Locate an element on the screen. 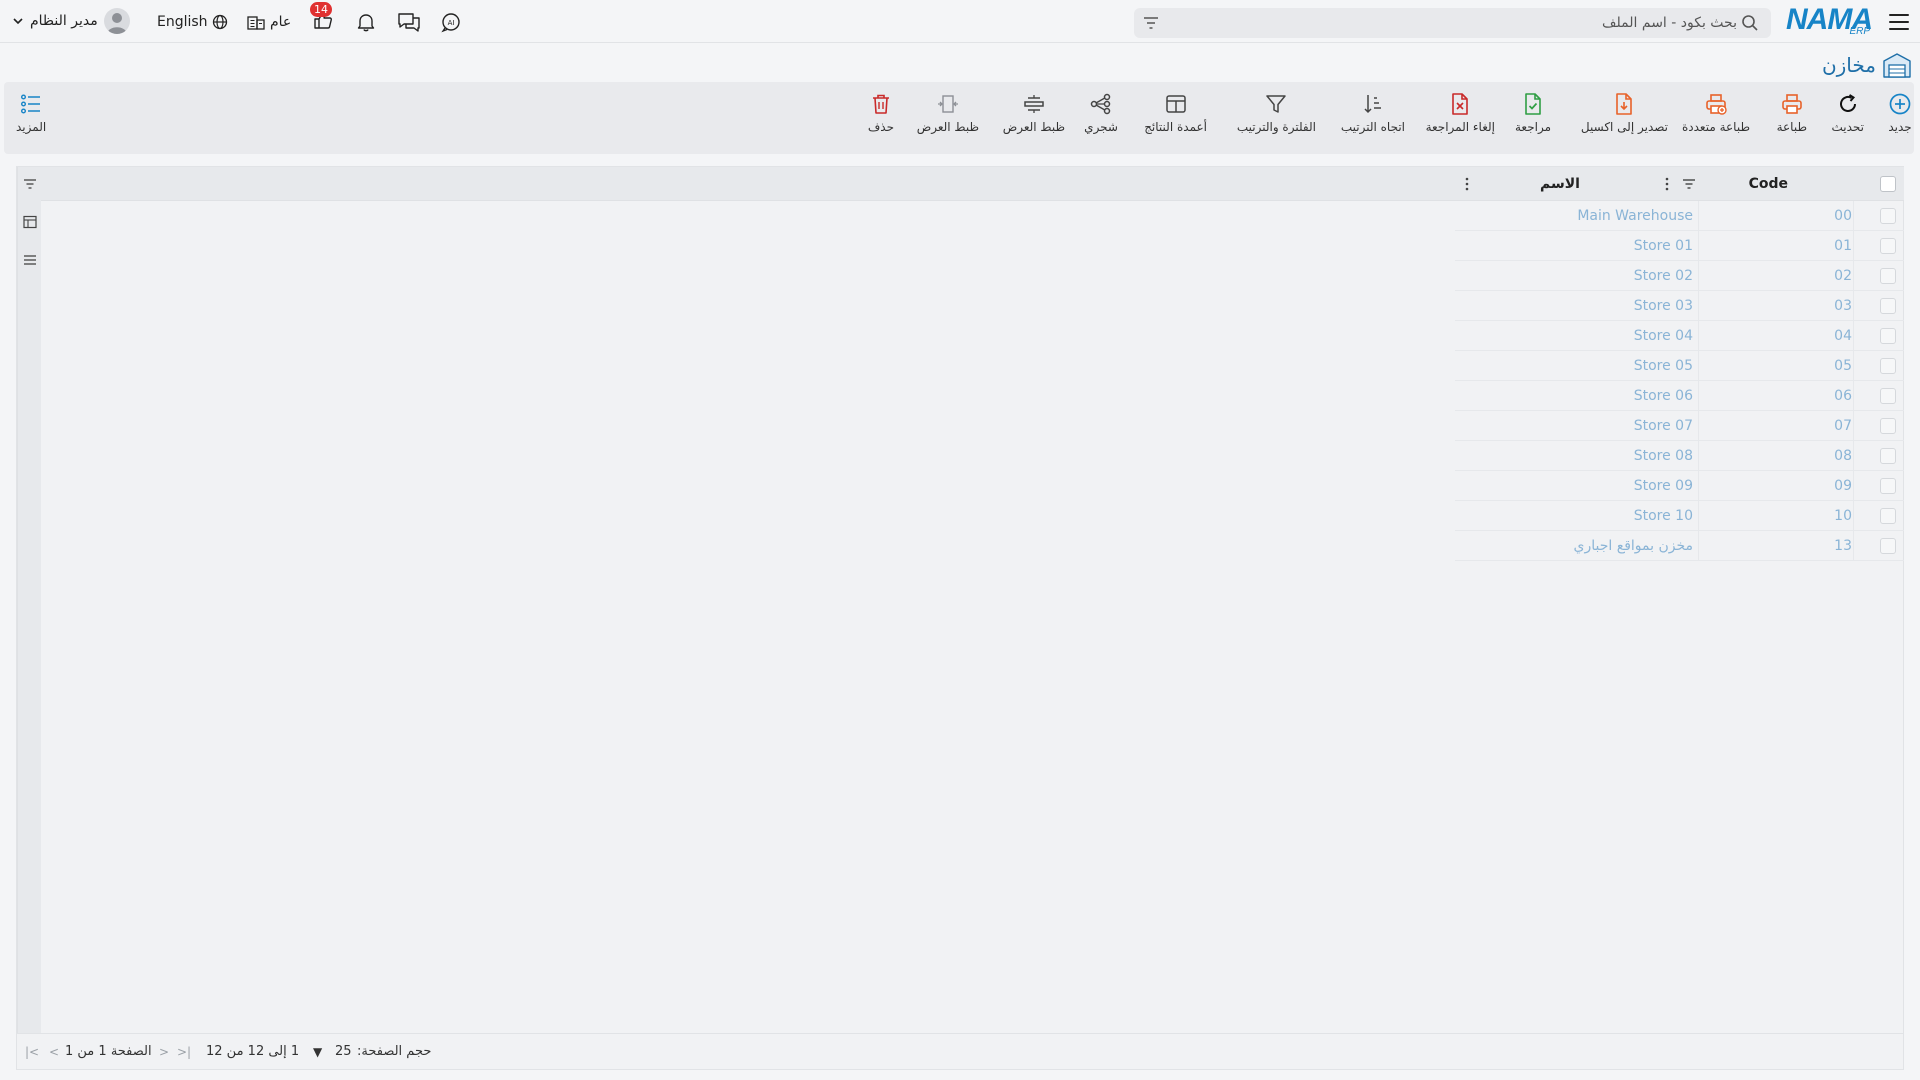 The width and height of the screenshot is (1920, 1080). user-menu: مدير النظام is located at coordinates (71, 21).